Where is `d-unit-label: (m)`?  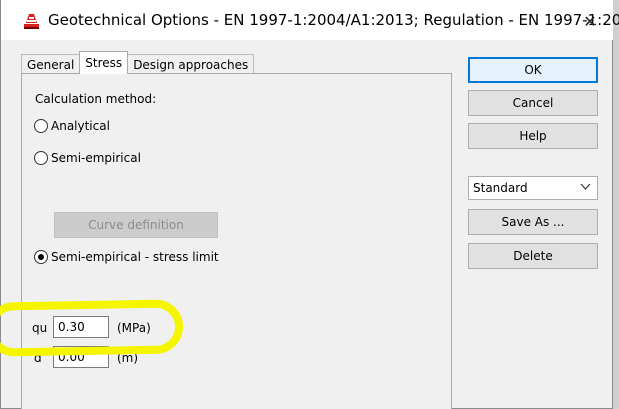
d-unit-label: (m) is located at coordinates (128, 358).